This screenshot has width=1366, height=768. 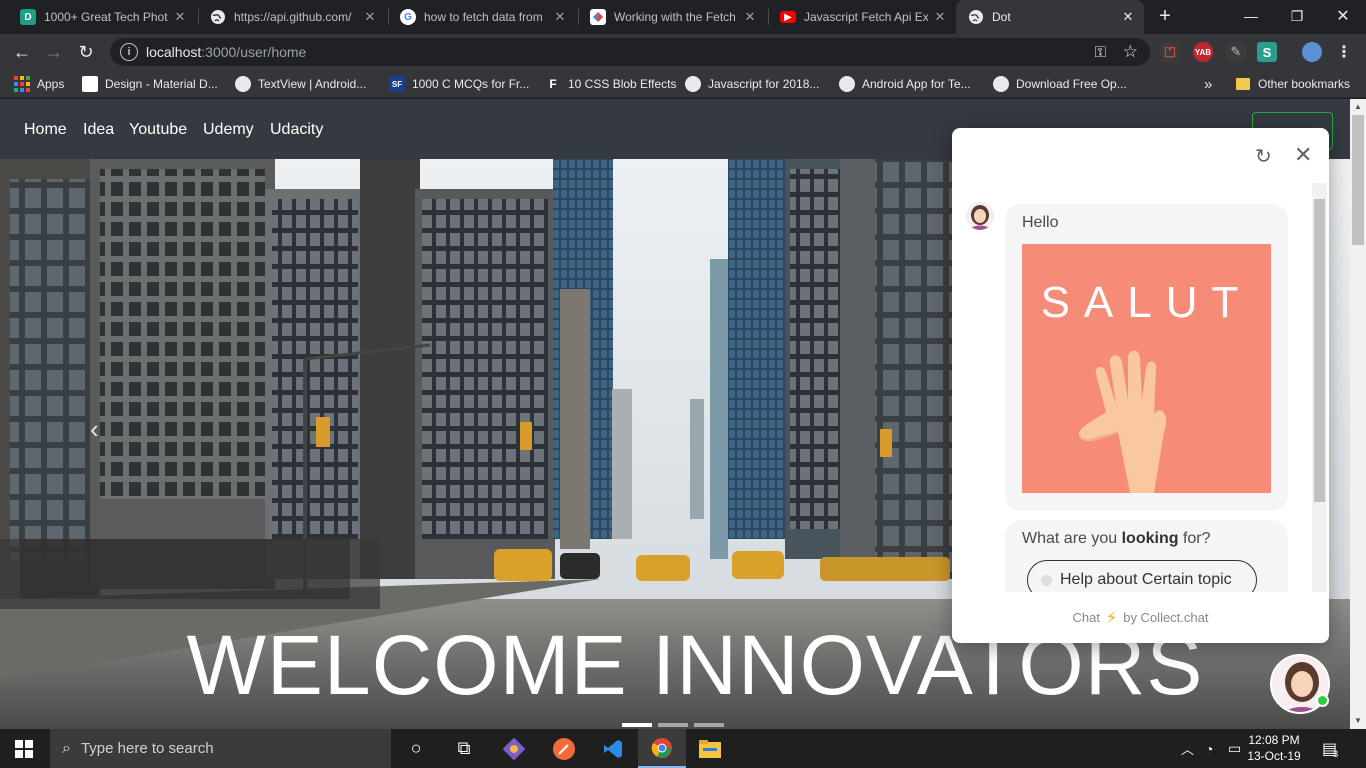 I want to click on forward-button: →, so click(x=54, y=52).